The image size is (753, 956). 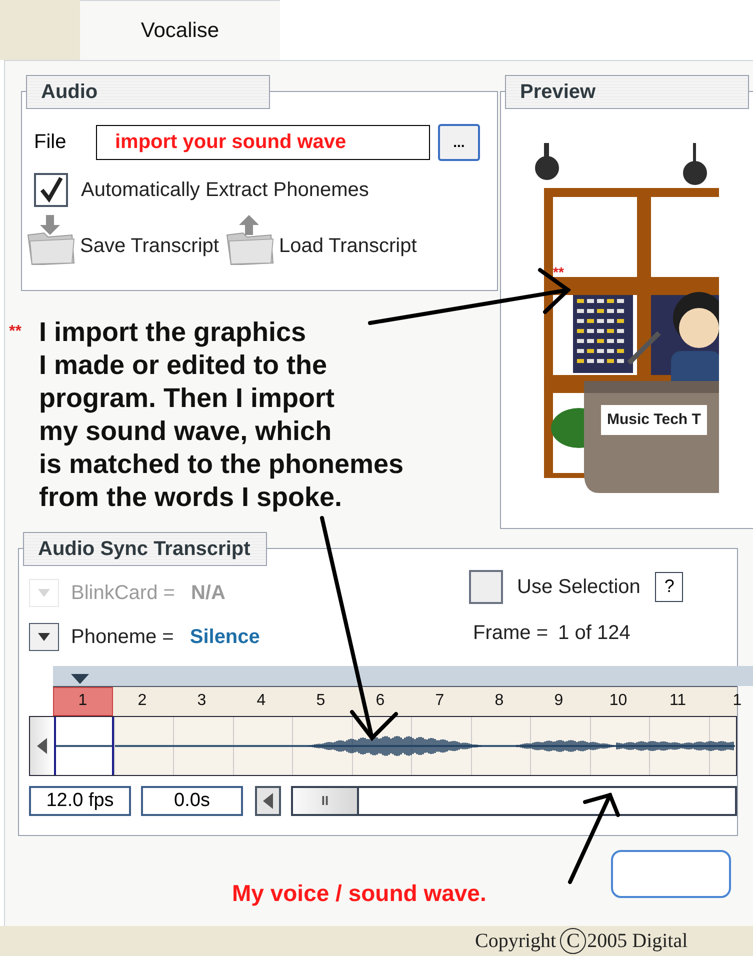 I want to click on frame-number: 4, so click(x=261, y=701).